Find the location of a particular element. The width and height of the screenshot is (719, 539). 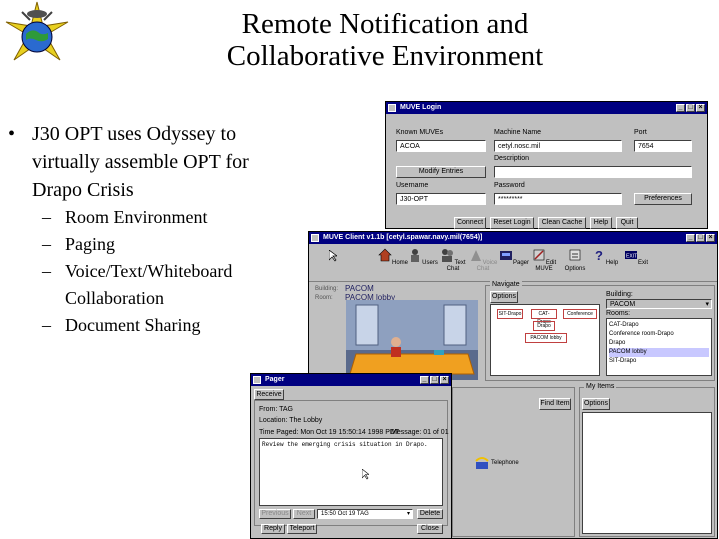

edit-muve-tool: Edit MUVE is located at coordinates (544, 260).